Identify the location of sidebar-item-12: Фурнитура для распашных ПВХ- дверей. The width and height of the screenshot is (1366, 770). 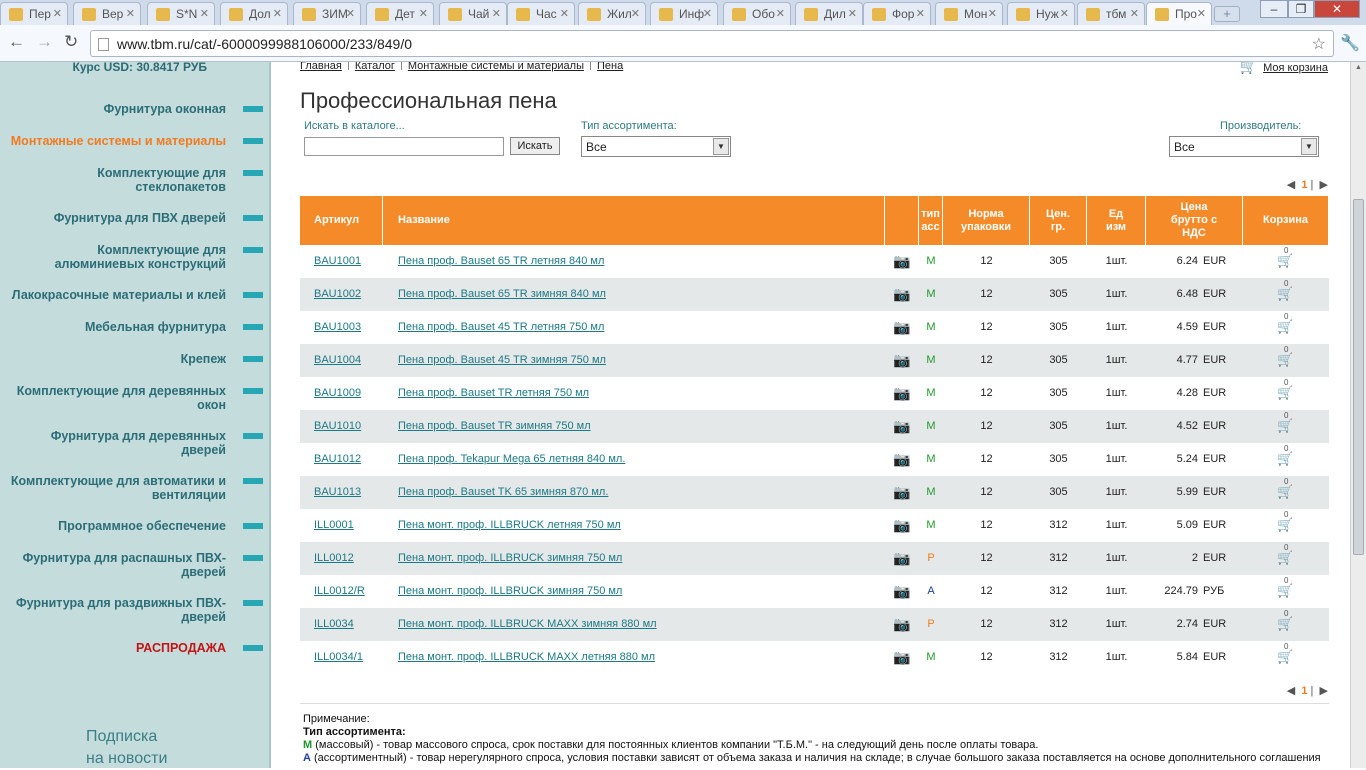
(124, 565).